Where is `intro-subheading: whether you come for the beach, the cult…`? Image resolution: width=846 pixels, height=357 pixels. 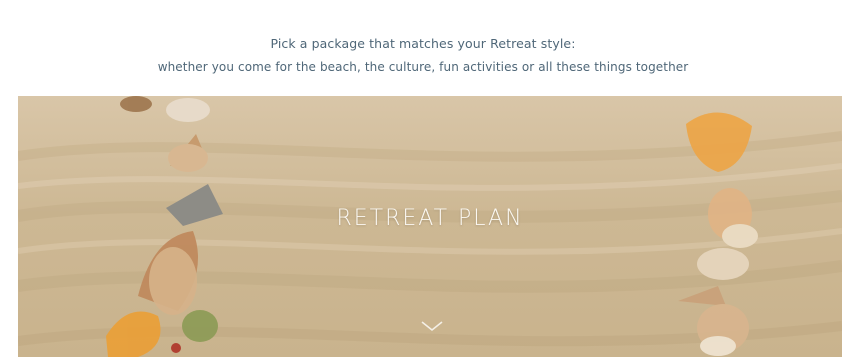
intro-subheading: whether you come for the beach, the cult… is located at coordinates (423, 67).